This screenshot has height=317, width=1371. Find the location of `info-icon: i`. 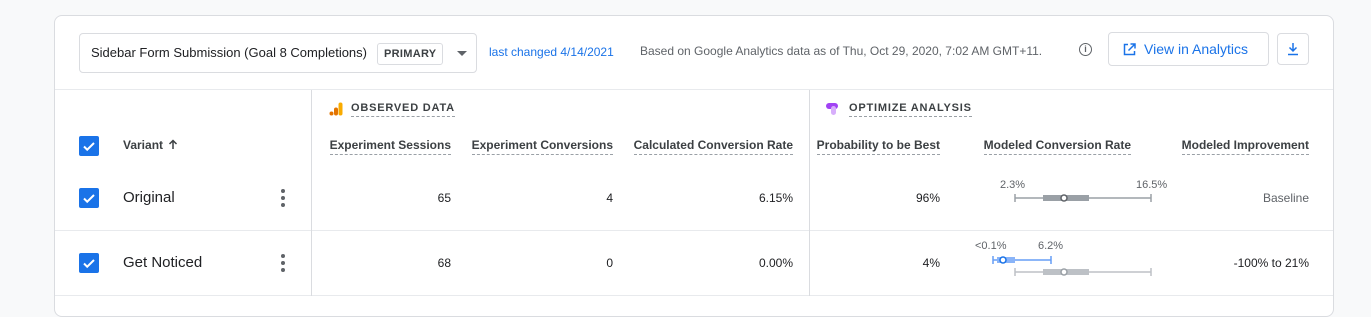

info-icon: i is located at coordinates (1085, 49).